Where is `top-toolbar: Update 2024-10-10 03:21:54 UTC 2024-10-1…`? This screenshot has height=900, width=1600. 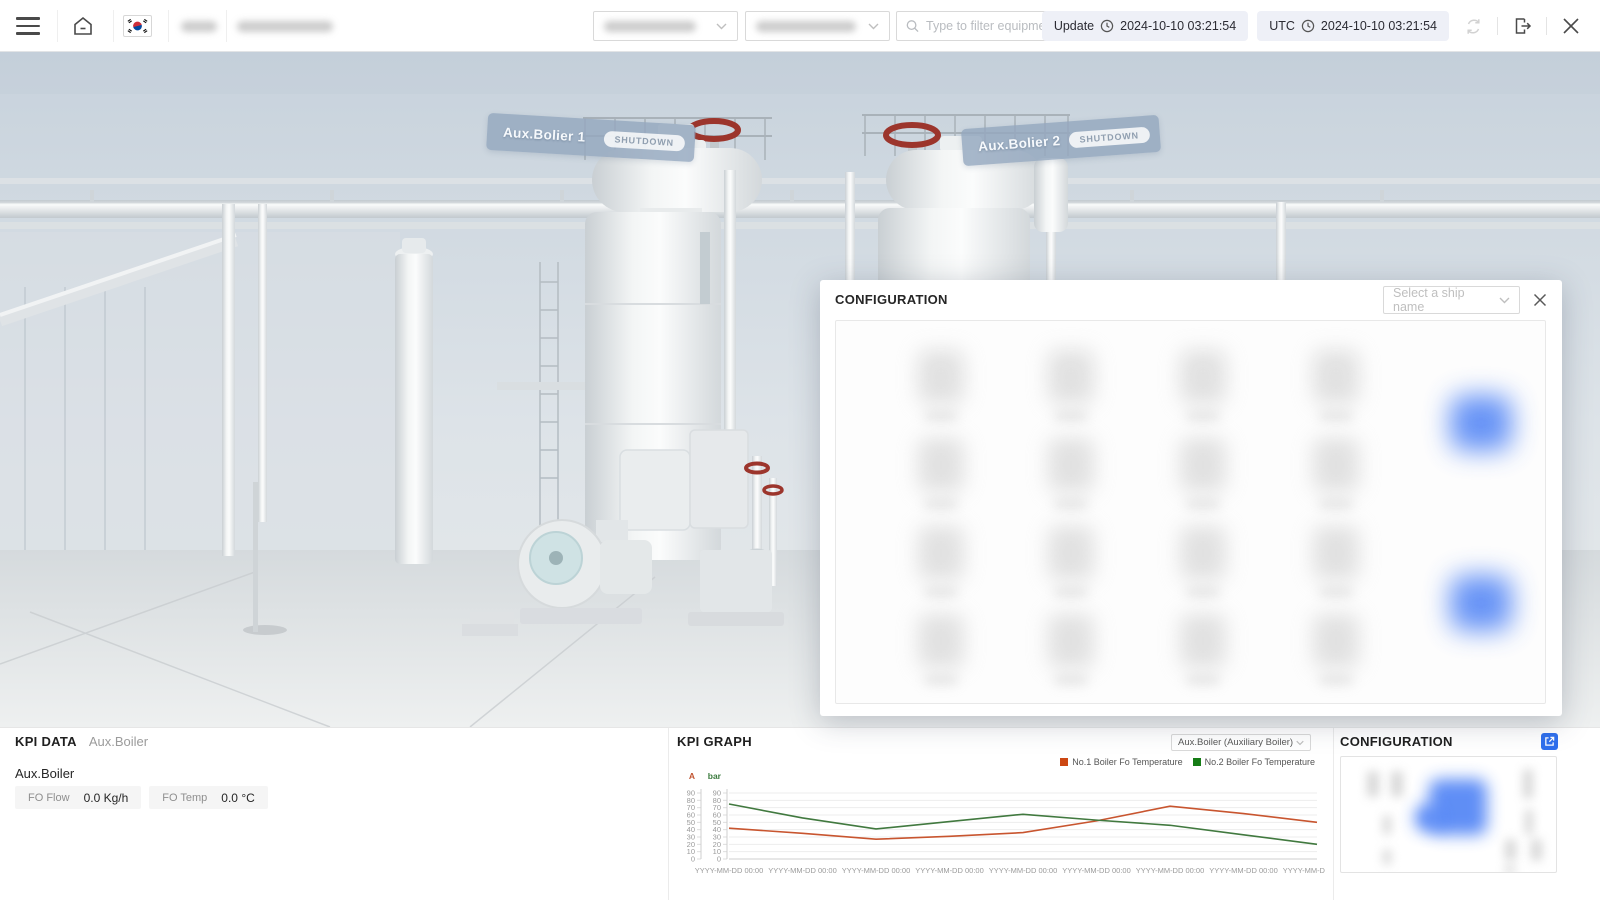 top-toolbar: Update 2024-10-10 03:21:54 UTC 2024-10-1… is located at coordinates (800, 26).